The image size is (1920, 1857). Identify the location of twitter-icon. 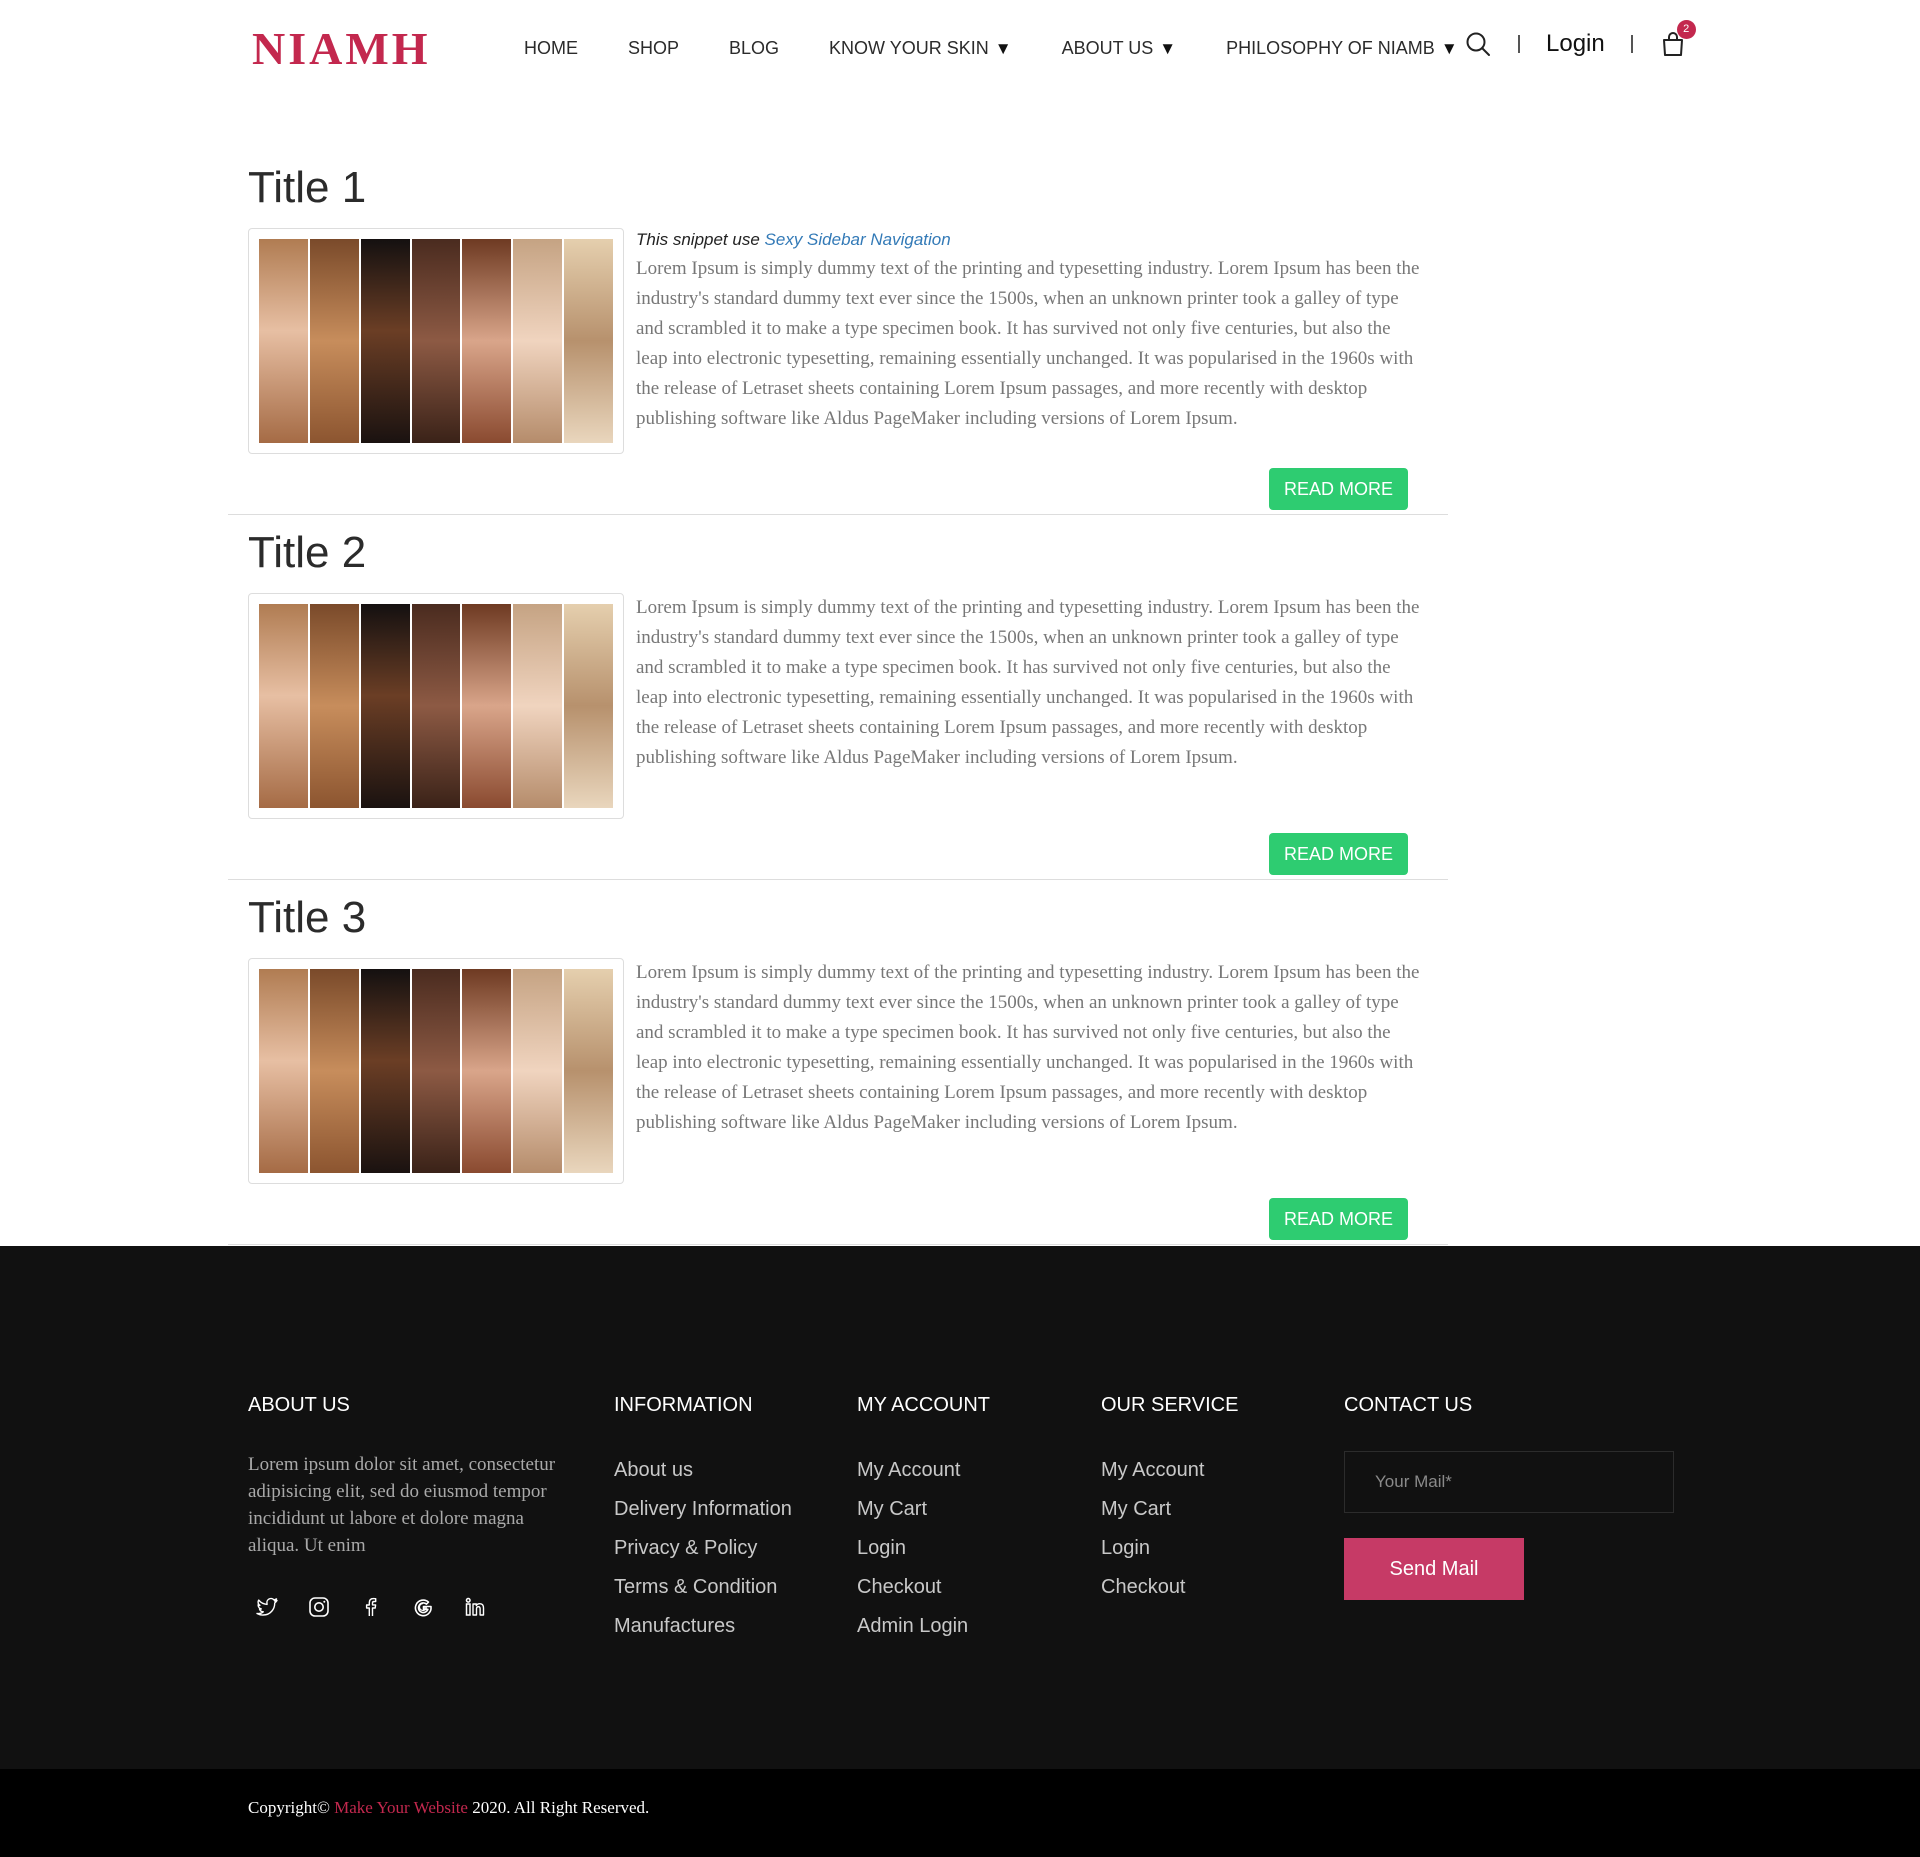
(267, 1607).